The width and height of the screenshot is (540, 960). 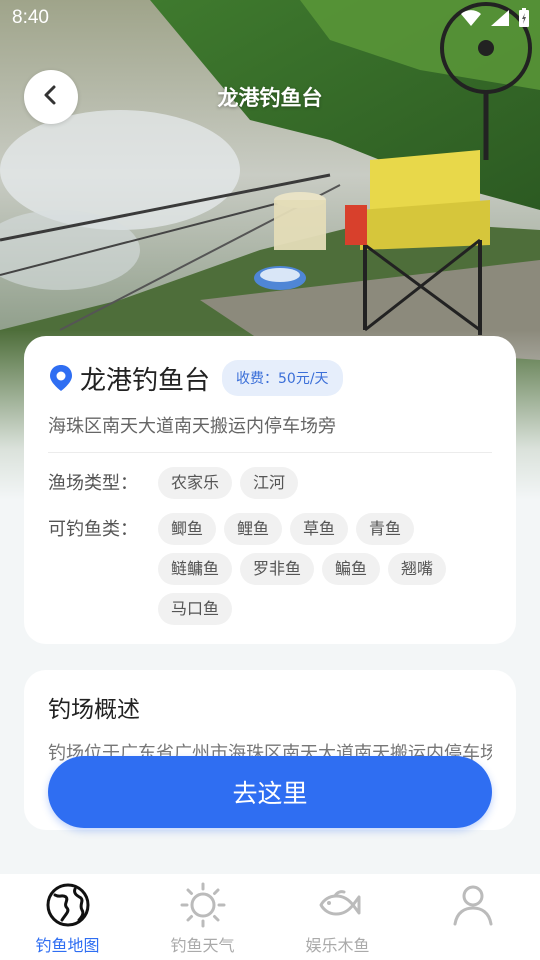 What do you see at coordinates (30, 17) in the screenshot?
I see `status-time: 8:40` at bounding box center [30, 17].